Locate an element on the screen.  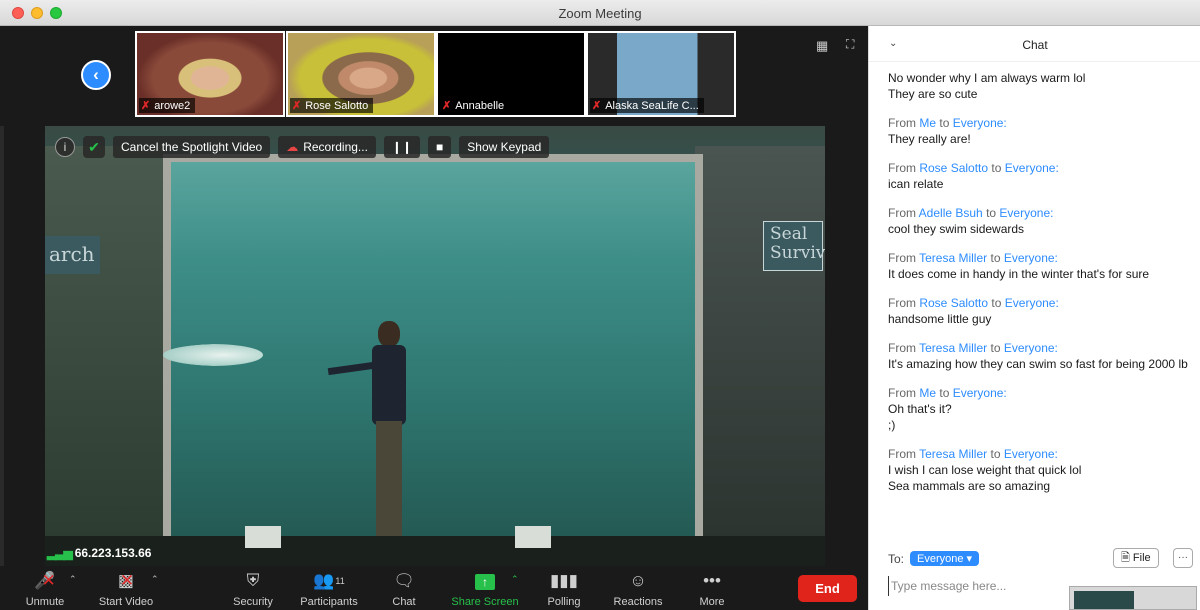
start-video-button: ▩✕ Start Video is located at coordinates (126, 589).